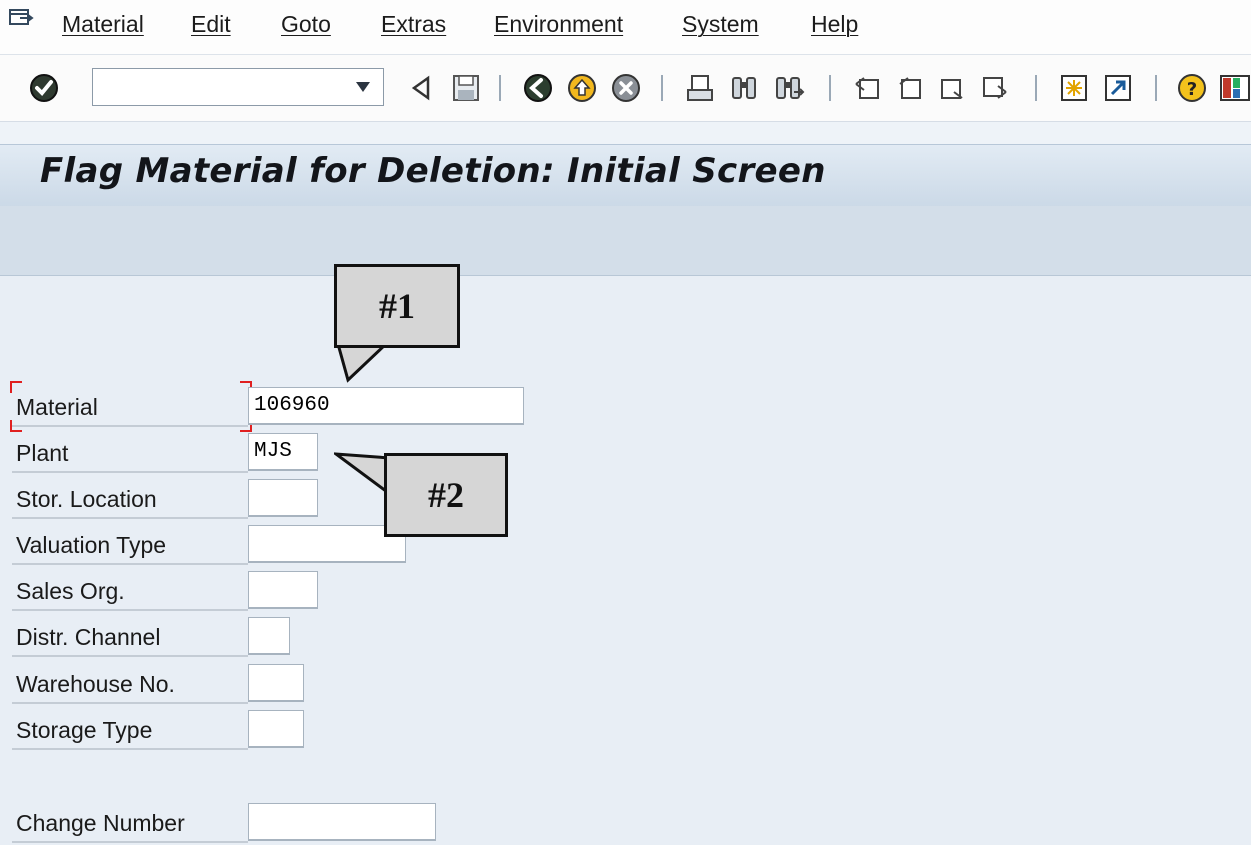  I want to click on storage-type-label: Storage Type, so click(130, 731).